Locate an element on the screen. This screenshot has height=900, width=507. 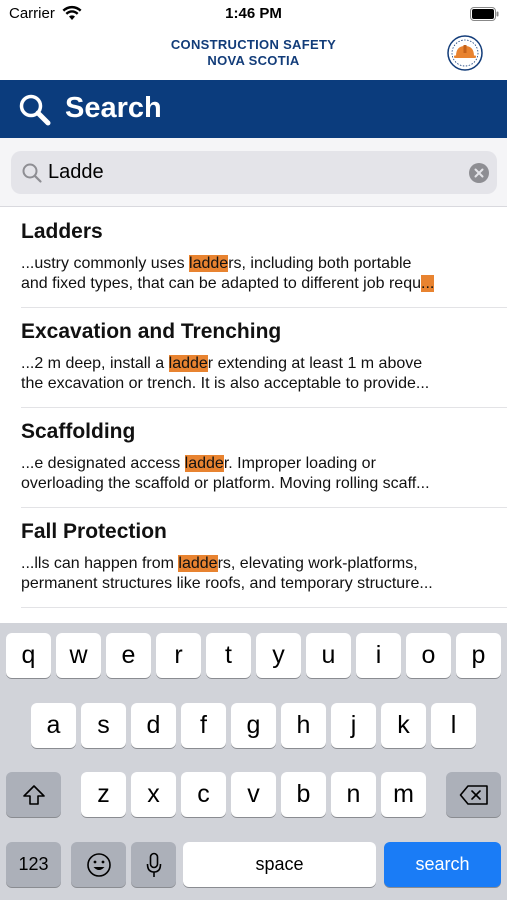
csns-logo-icon is located at coordinates (465, 53).